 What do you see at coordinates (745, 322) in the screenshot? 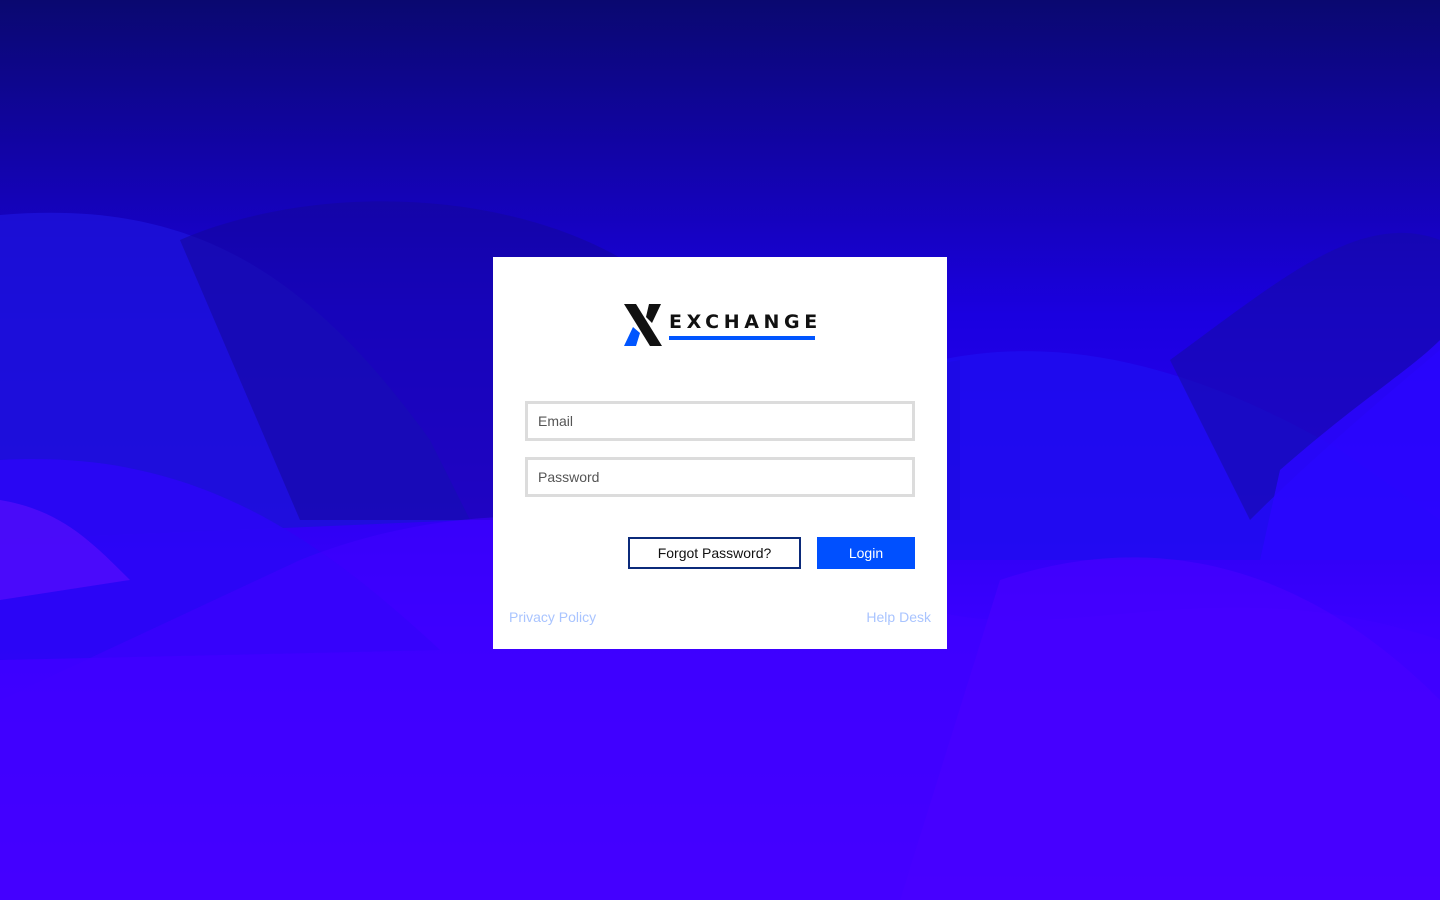
I see `brand-name: EXCHANGE` at bounding box center [745, 322].